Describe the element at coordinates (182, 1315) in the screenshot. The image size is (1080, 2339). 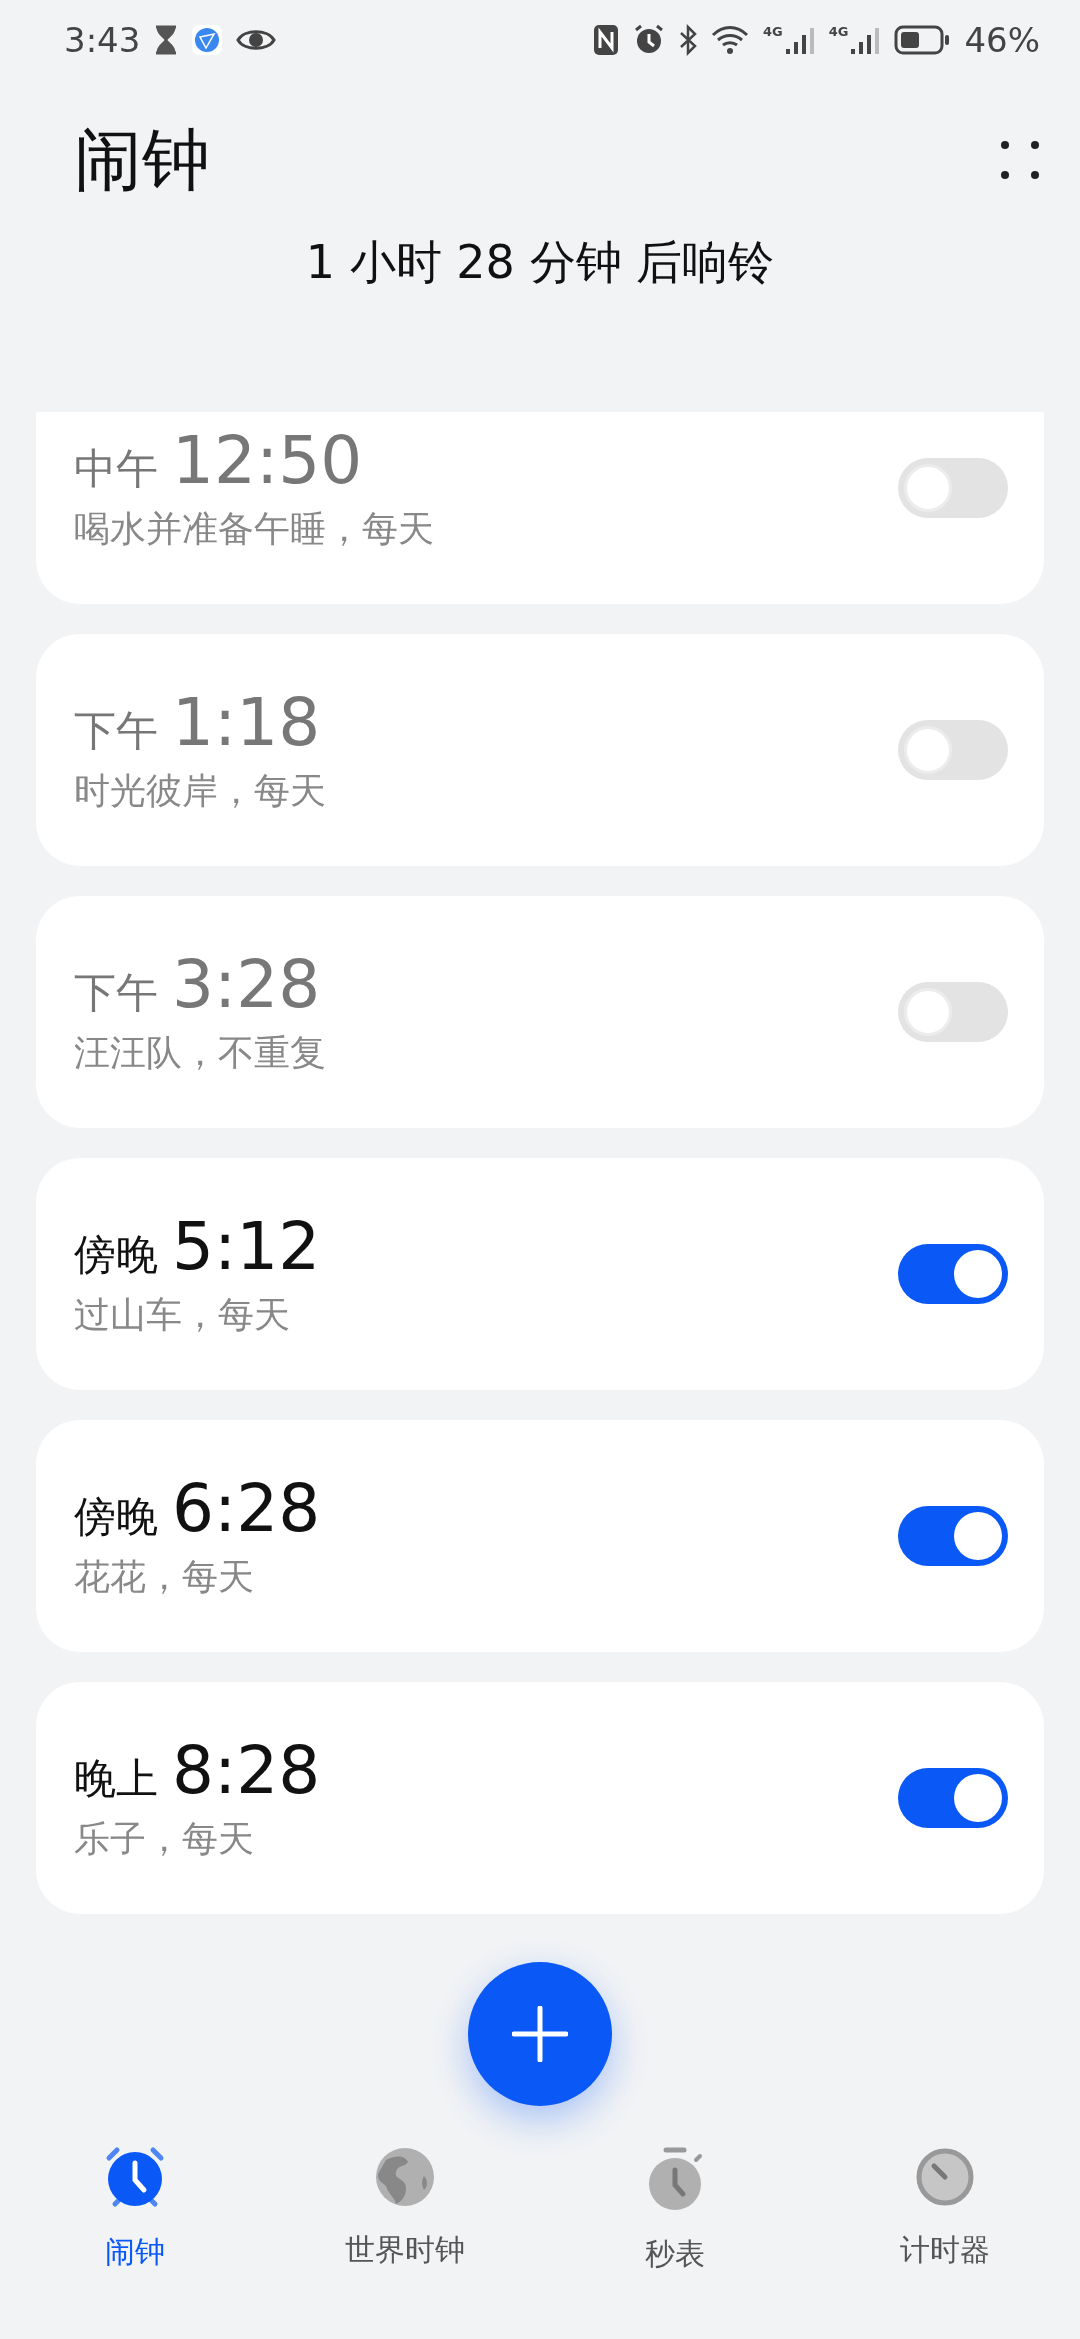
I see `alarm-label: 过山车，每天` at that location.